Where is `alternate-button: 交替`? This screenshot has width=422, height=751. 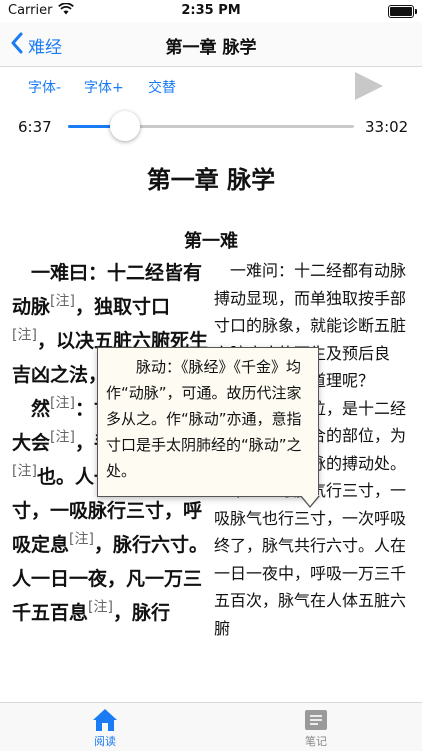 alternate-button: 交替 is located at coordinates (162, 87).